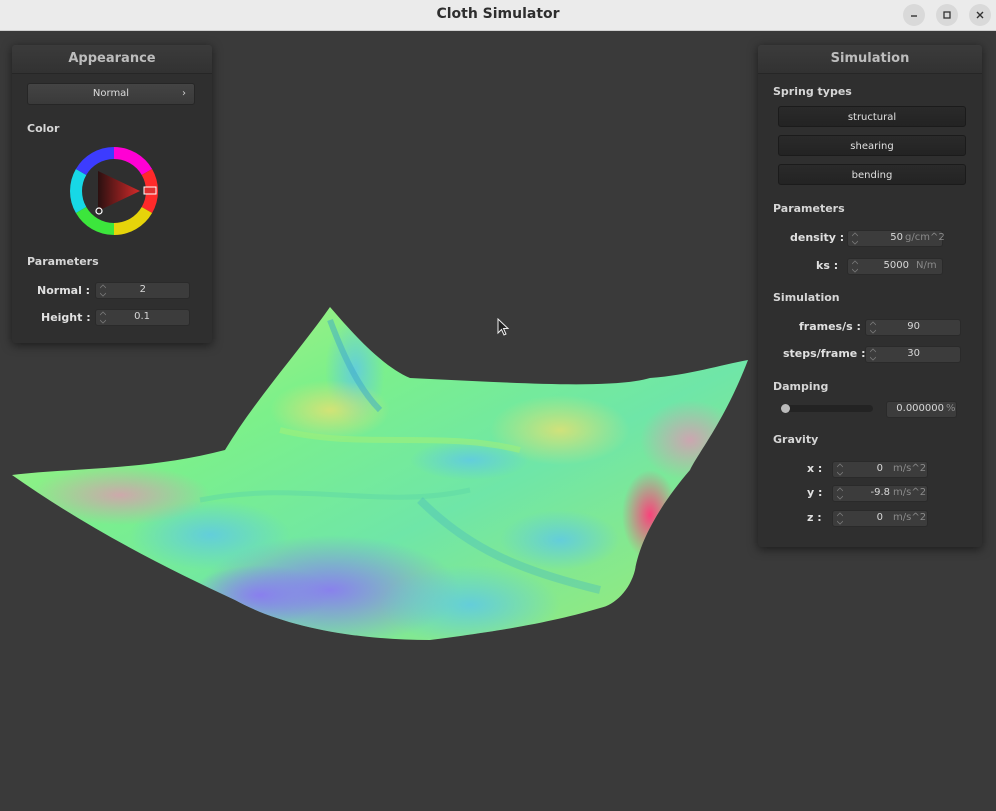 This screenshot has height=811, width=996. I want to click on maximize-button, so click(947, 15).